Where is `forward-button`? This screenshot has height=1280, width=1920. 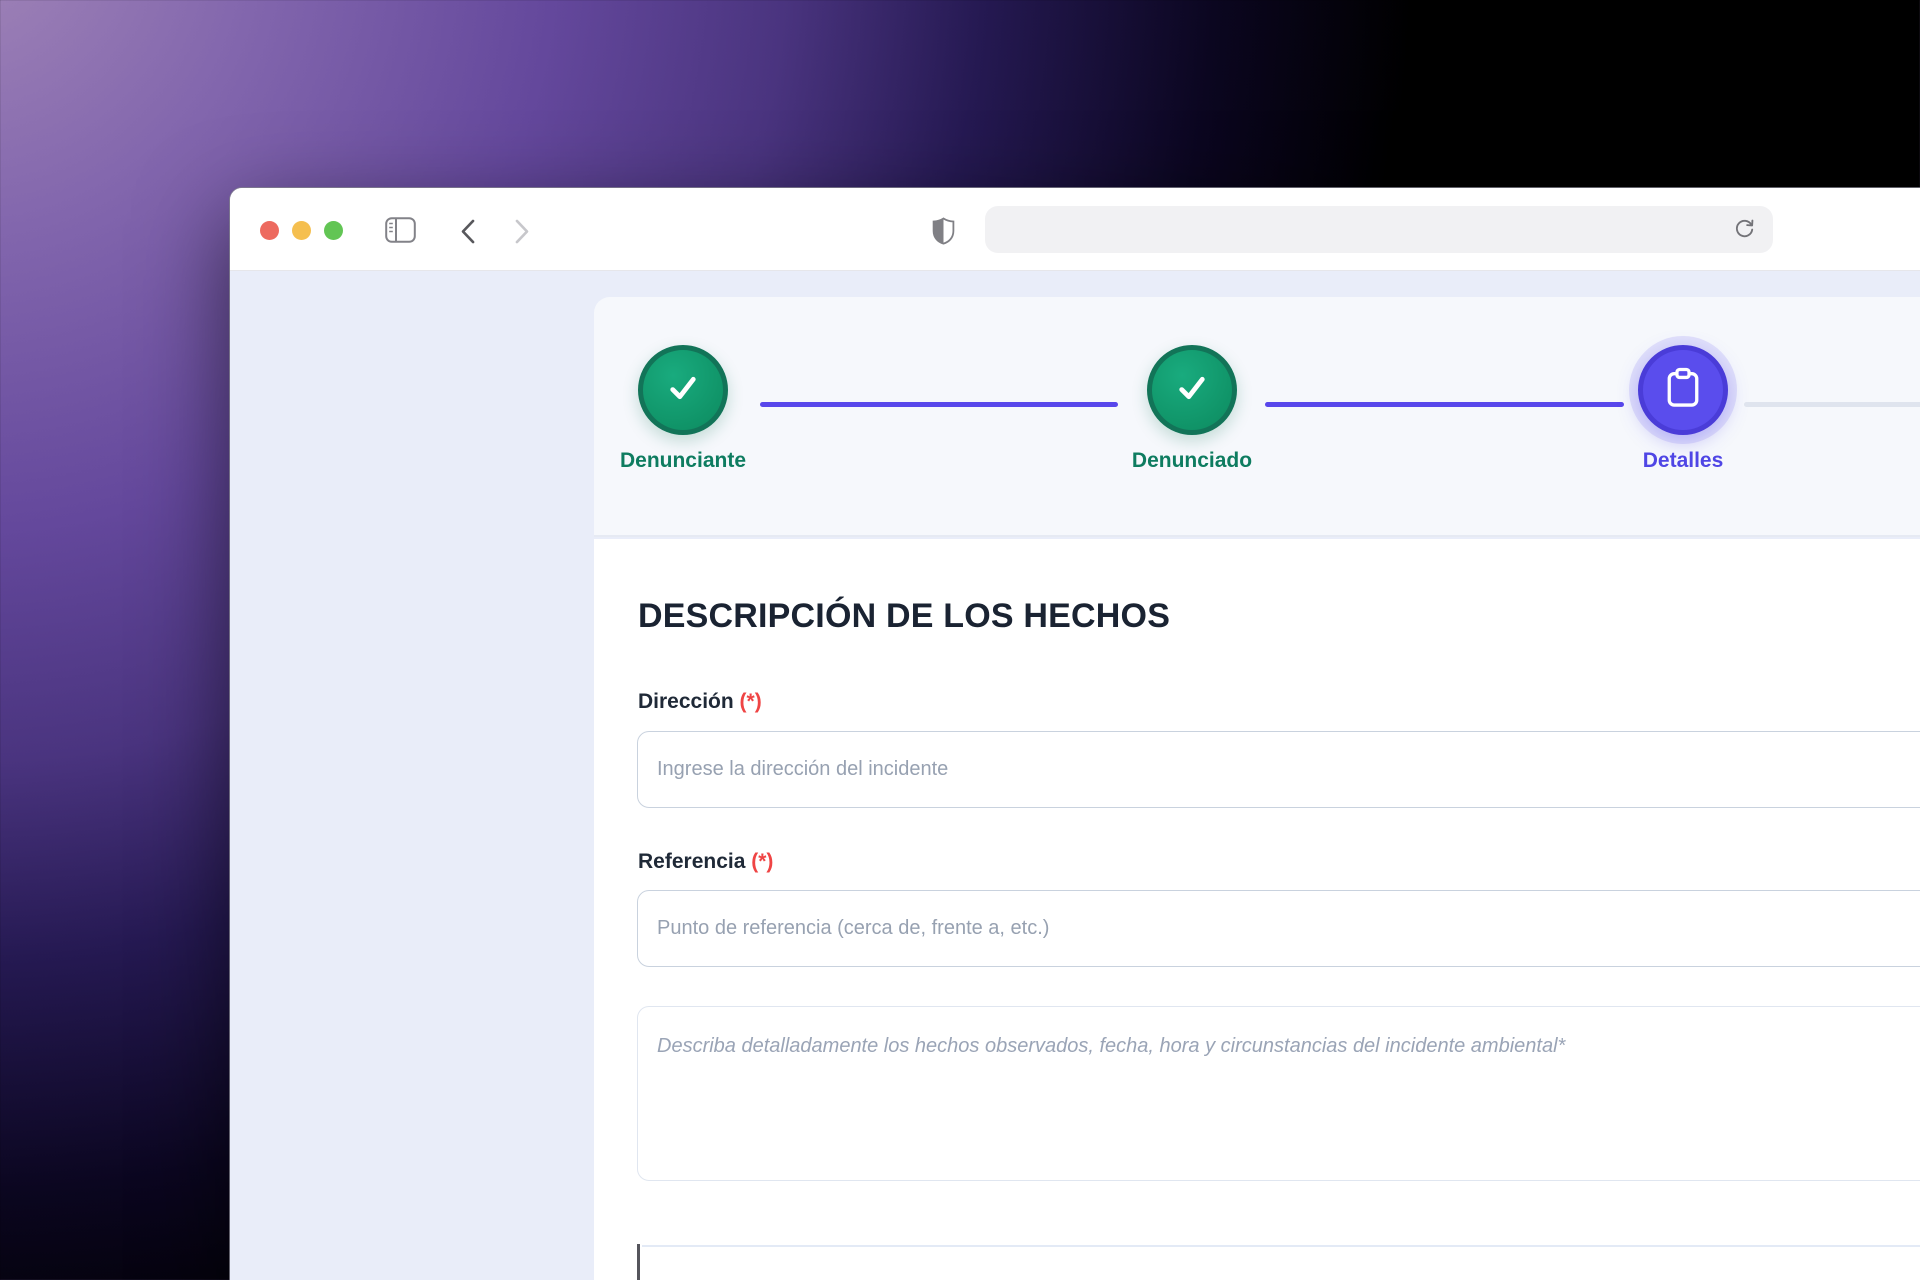
forward-button is located at coordinates (522, 231).